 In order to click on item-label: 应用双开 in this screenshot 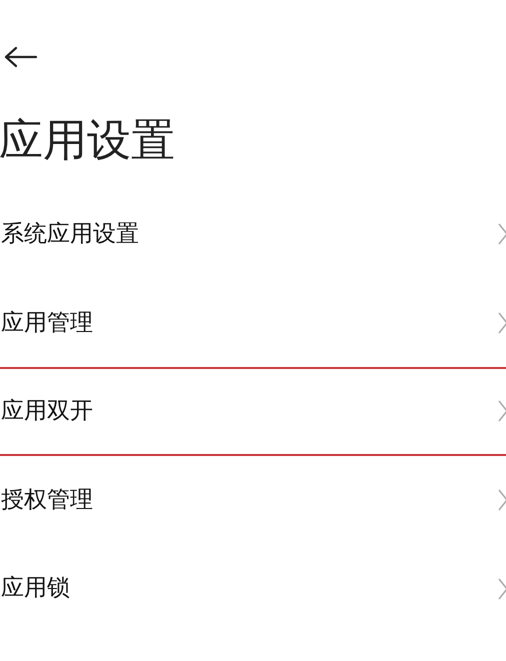, I will do `click(46, 411)`.